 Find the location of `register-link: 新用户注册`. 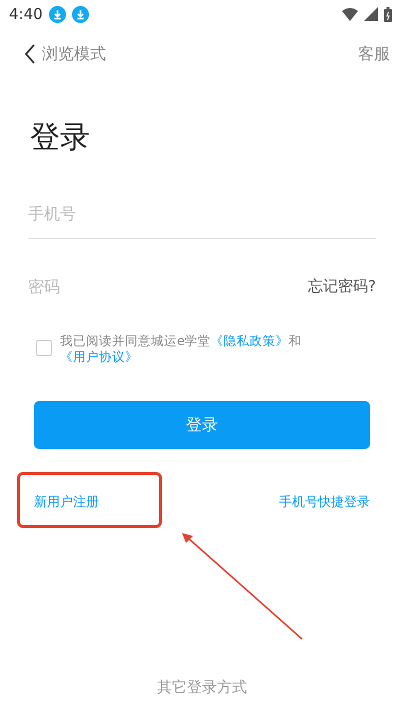

register-link: 新用户注册 is located at coordinates (66, 502).